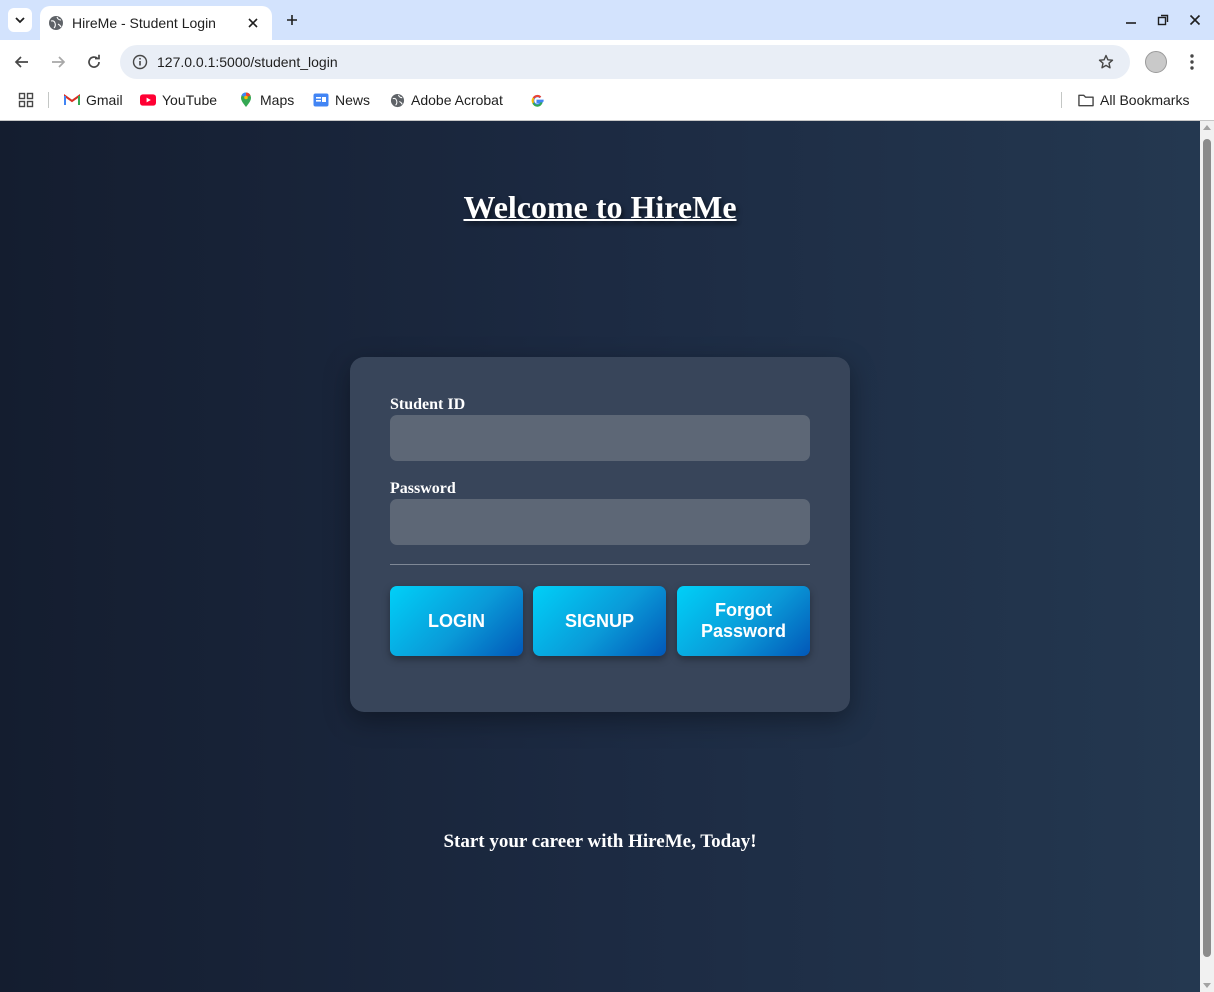  I want to click on all-bookmarks-button: All Bookmarks, so click(1133, 100).